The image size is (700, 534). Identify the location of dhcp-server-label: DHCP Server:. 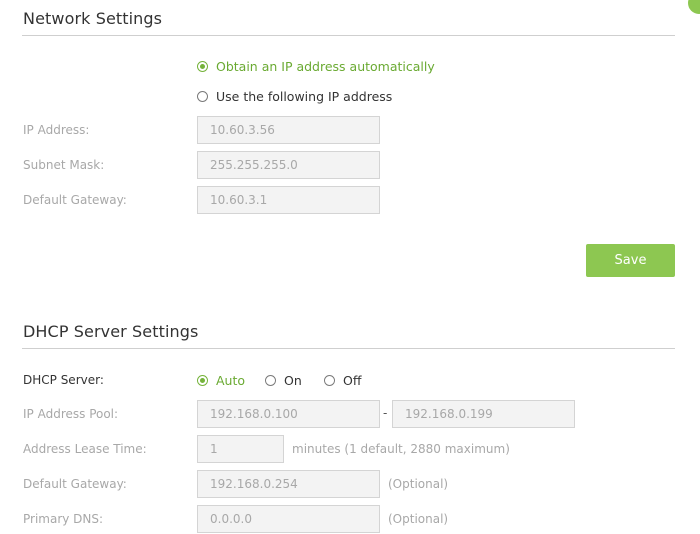
(63, 380).